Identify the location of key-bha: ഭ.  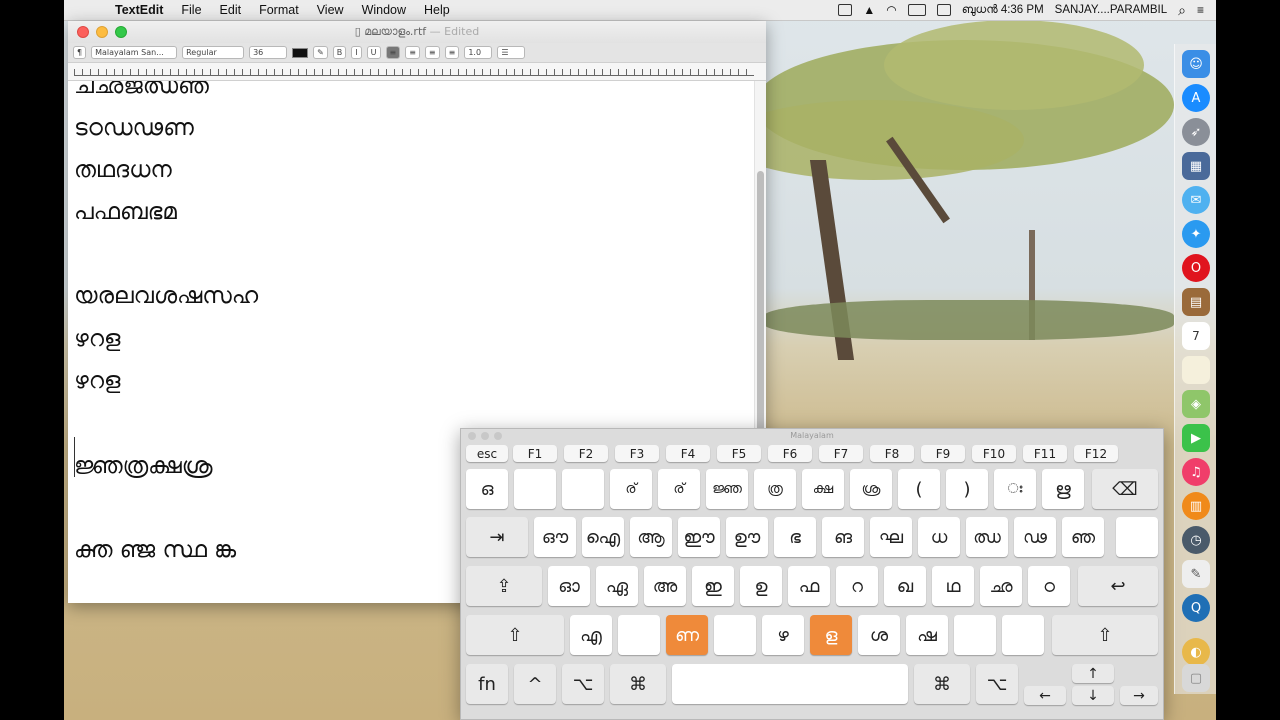
(795, 537).